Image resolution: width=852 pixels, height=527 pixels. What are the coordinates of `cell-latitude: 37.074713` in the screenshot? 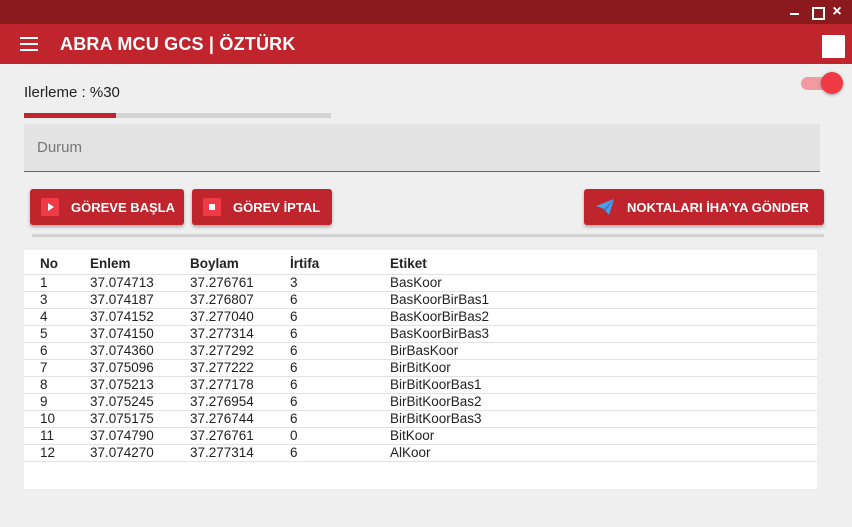 It's located at (140, 283).